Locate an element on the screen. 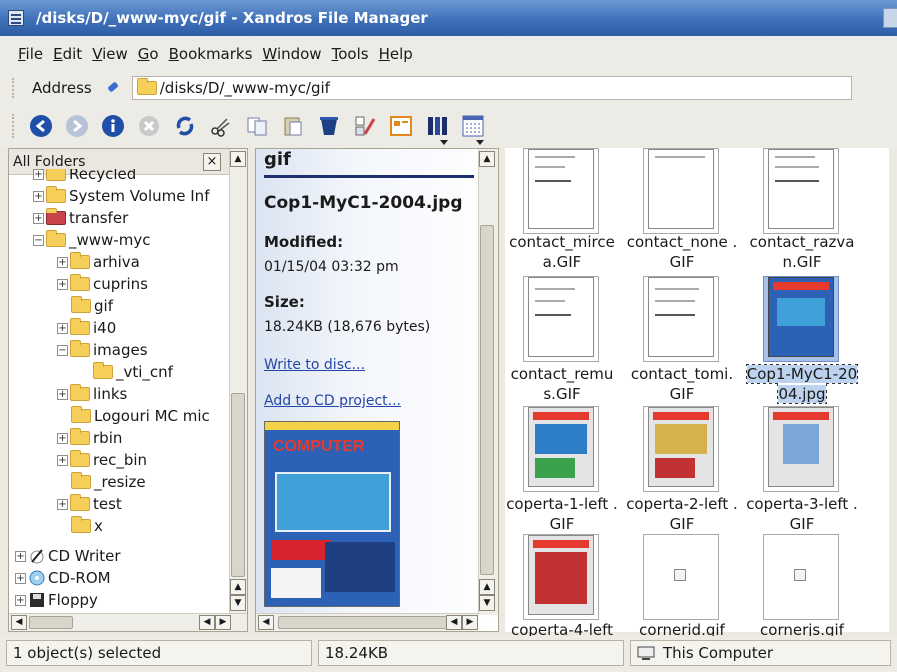  tree-item: + Recycled is located at coordinates (84, 177).